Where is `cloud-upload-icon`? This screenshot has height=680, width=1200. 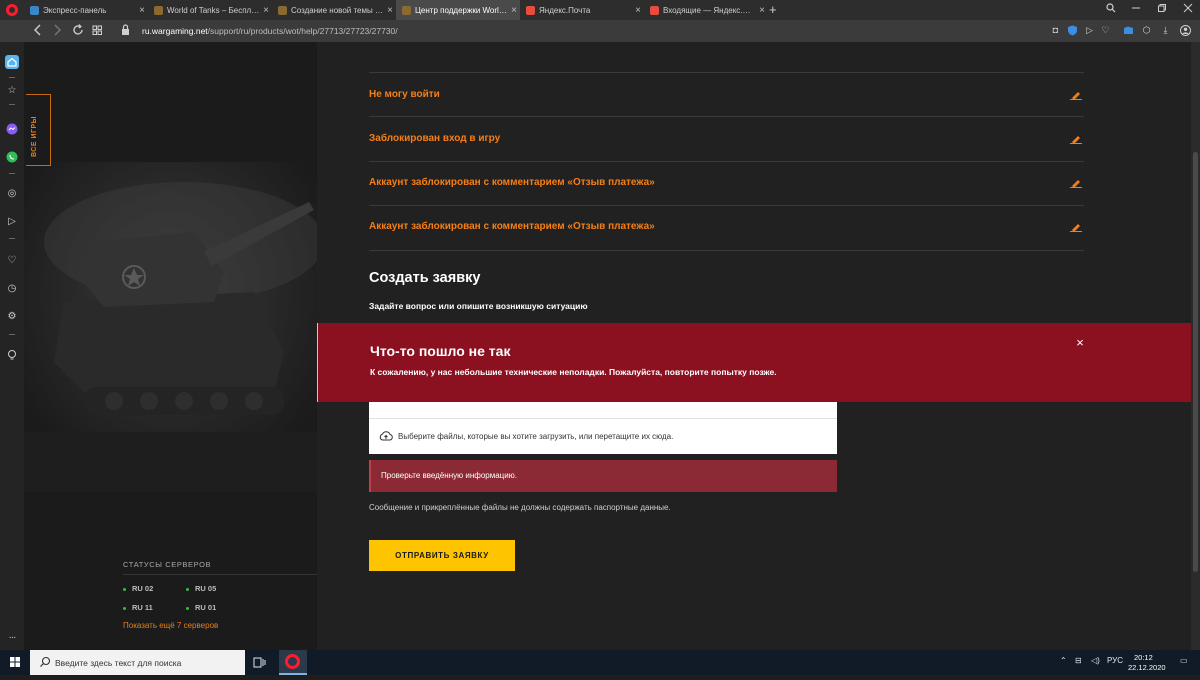 cloud-upload-icon is located at coordinates (386, 436).